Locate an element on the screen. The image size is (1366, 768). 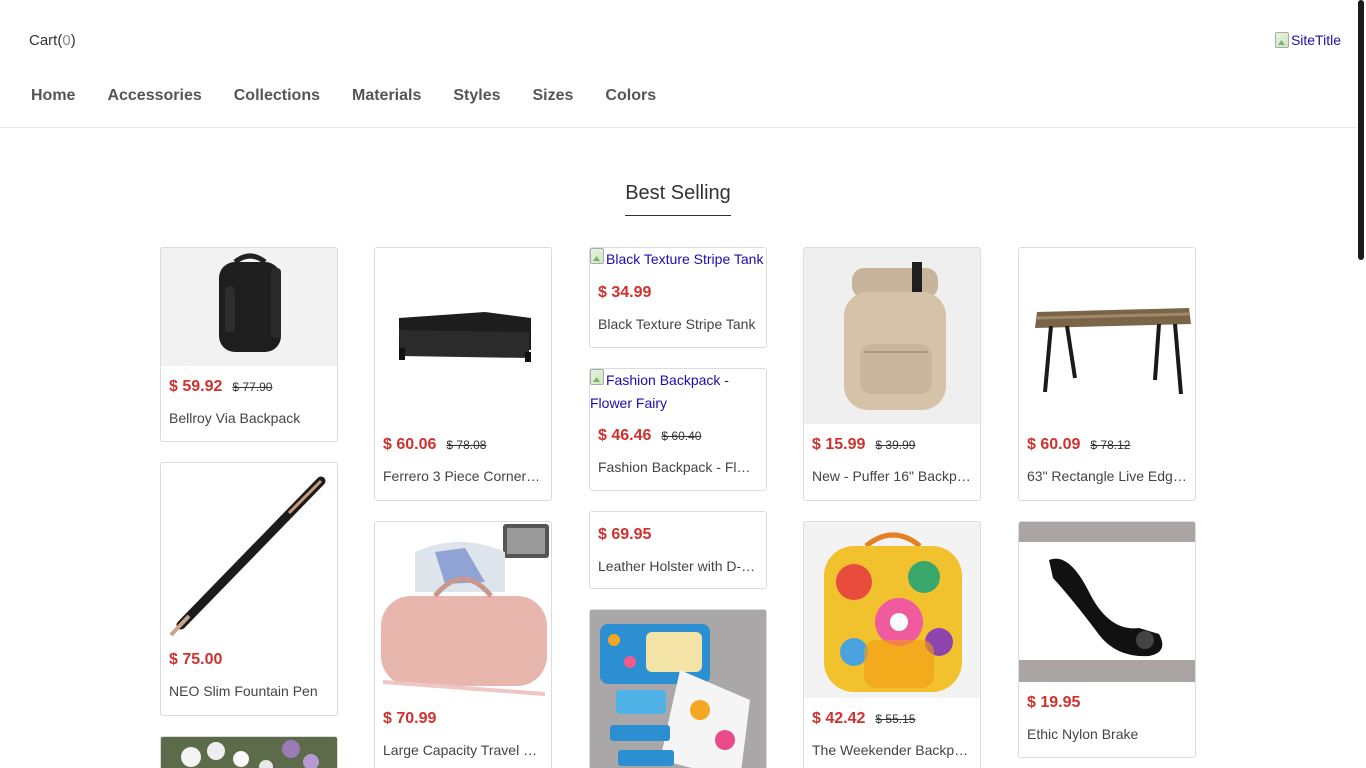
price: $ 42.42 is located at coordinates (839, 718).